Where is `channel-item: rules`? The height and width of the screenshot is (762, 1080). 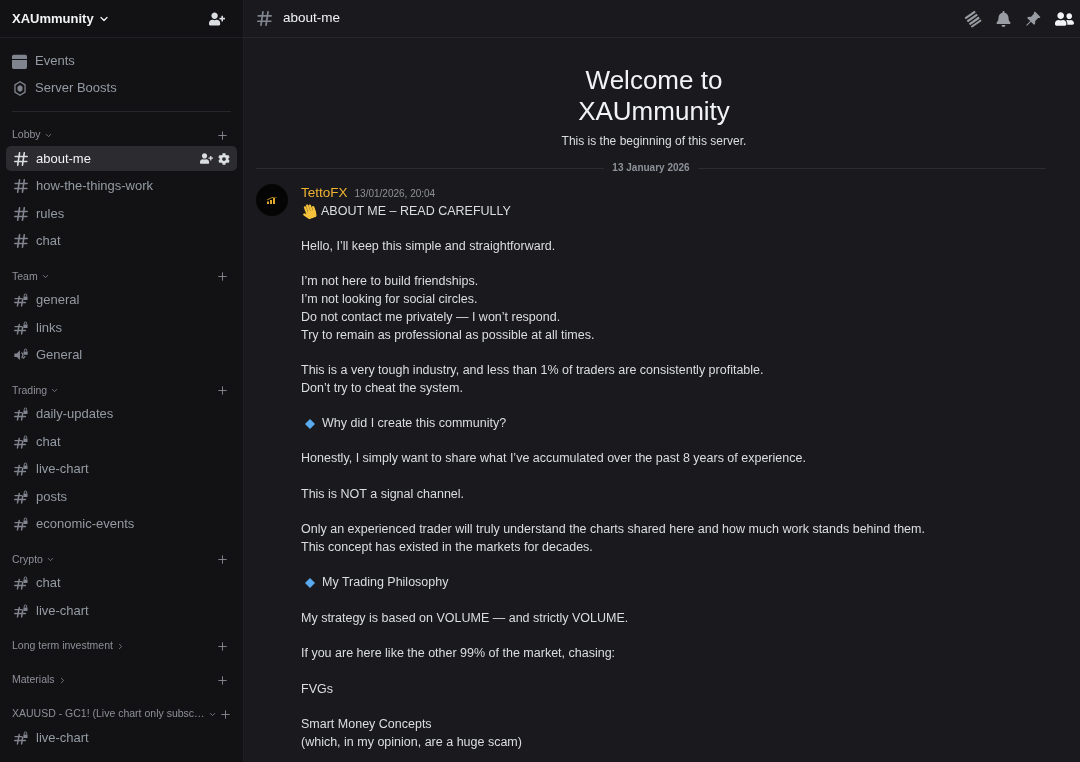
channel-item: rules is located at coordinates (121, 213).